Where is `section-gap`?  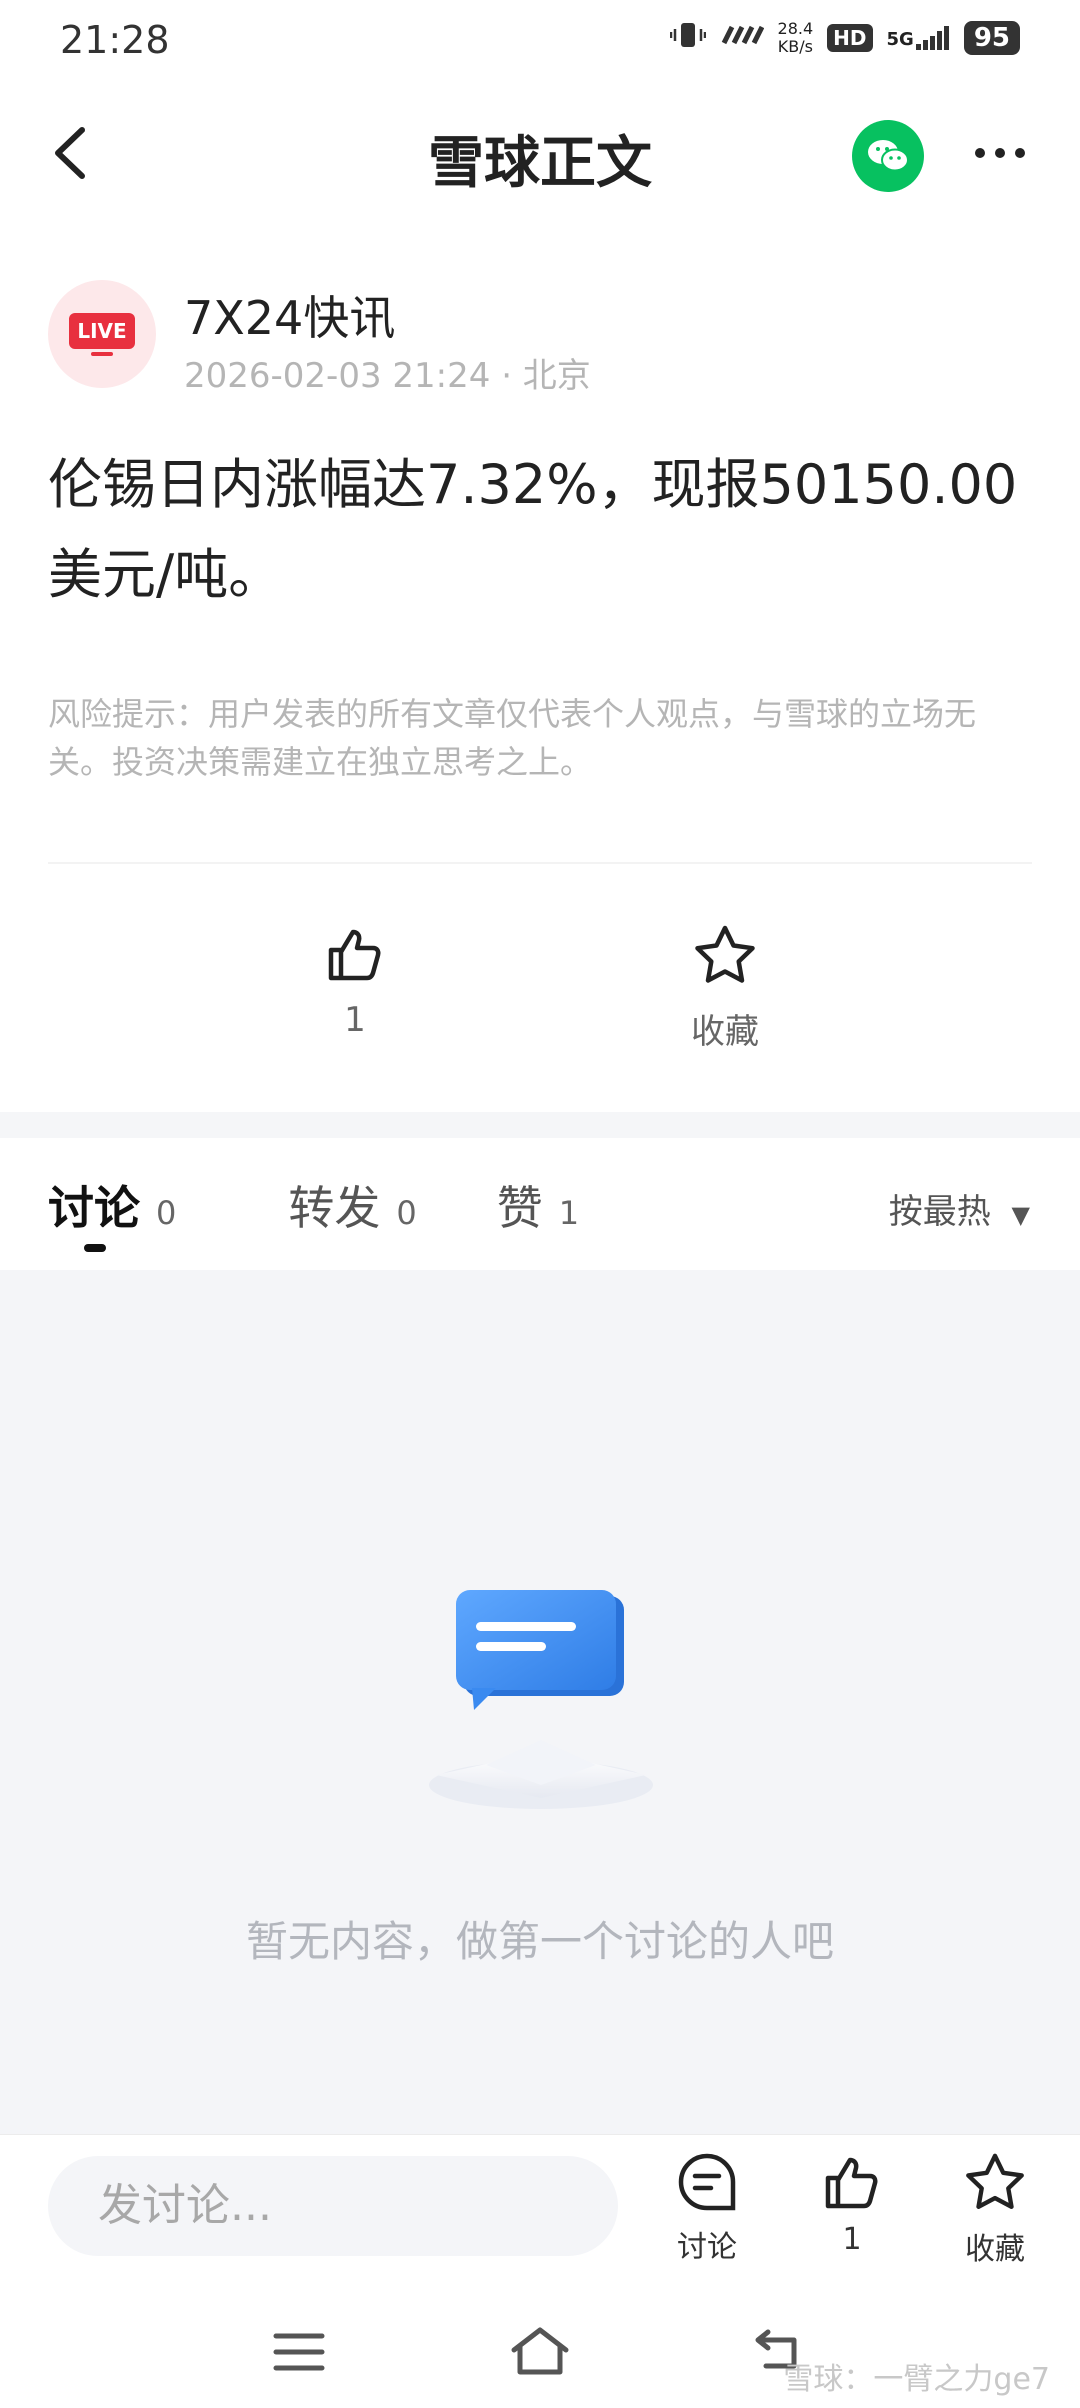
section-gap is located at coordinates (540, 1125).